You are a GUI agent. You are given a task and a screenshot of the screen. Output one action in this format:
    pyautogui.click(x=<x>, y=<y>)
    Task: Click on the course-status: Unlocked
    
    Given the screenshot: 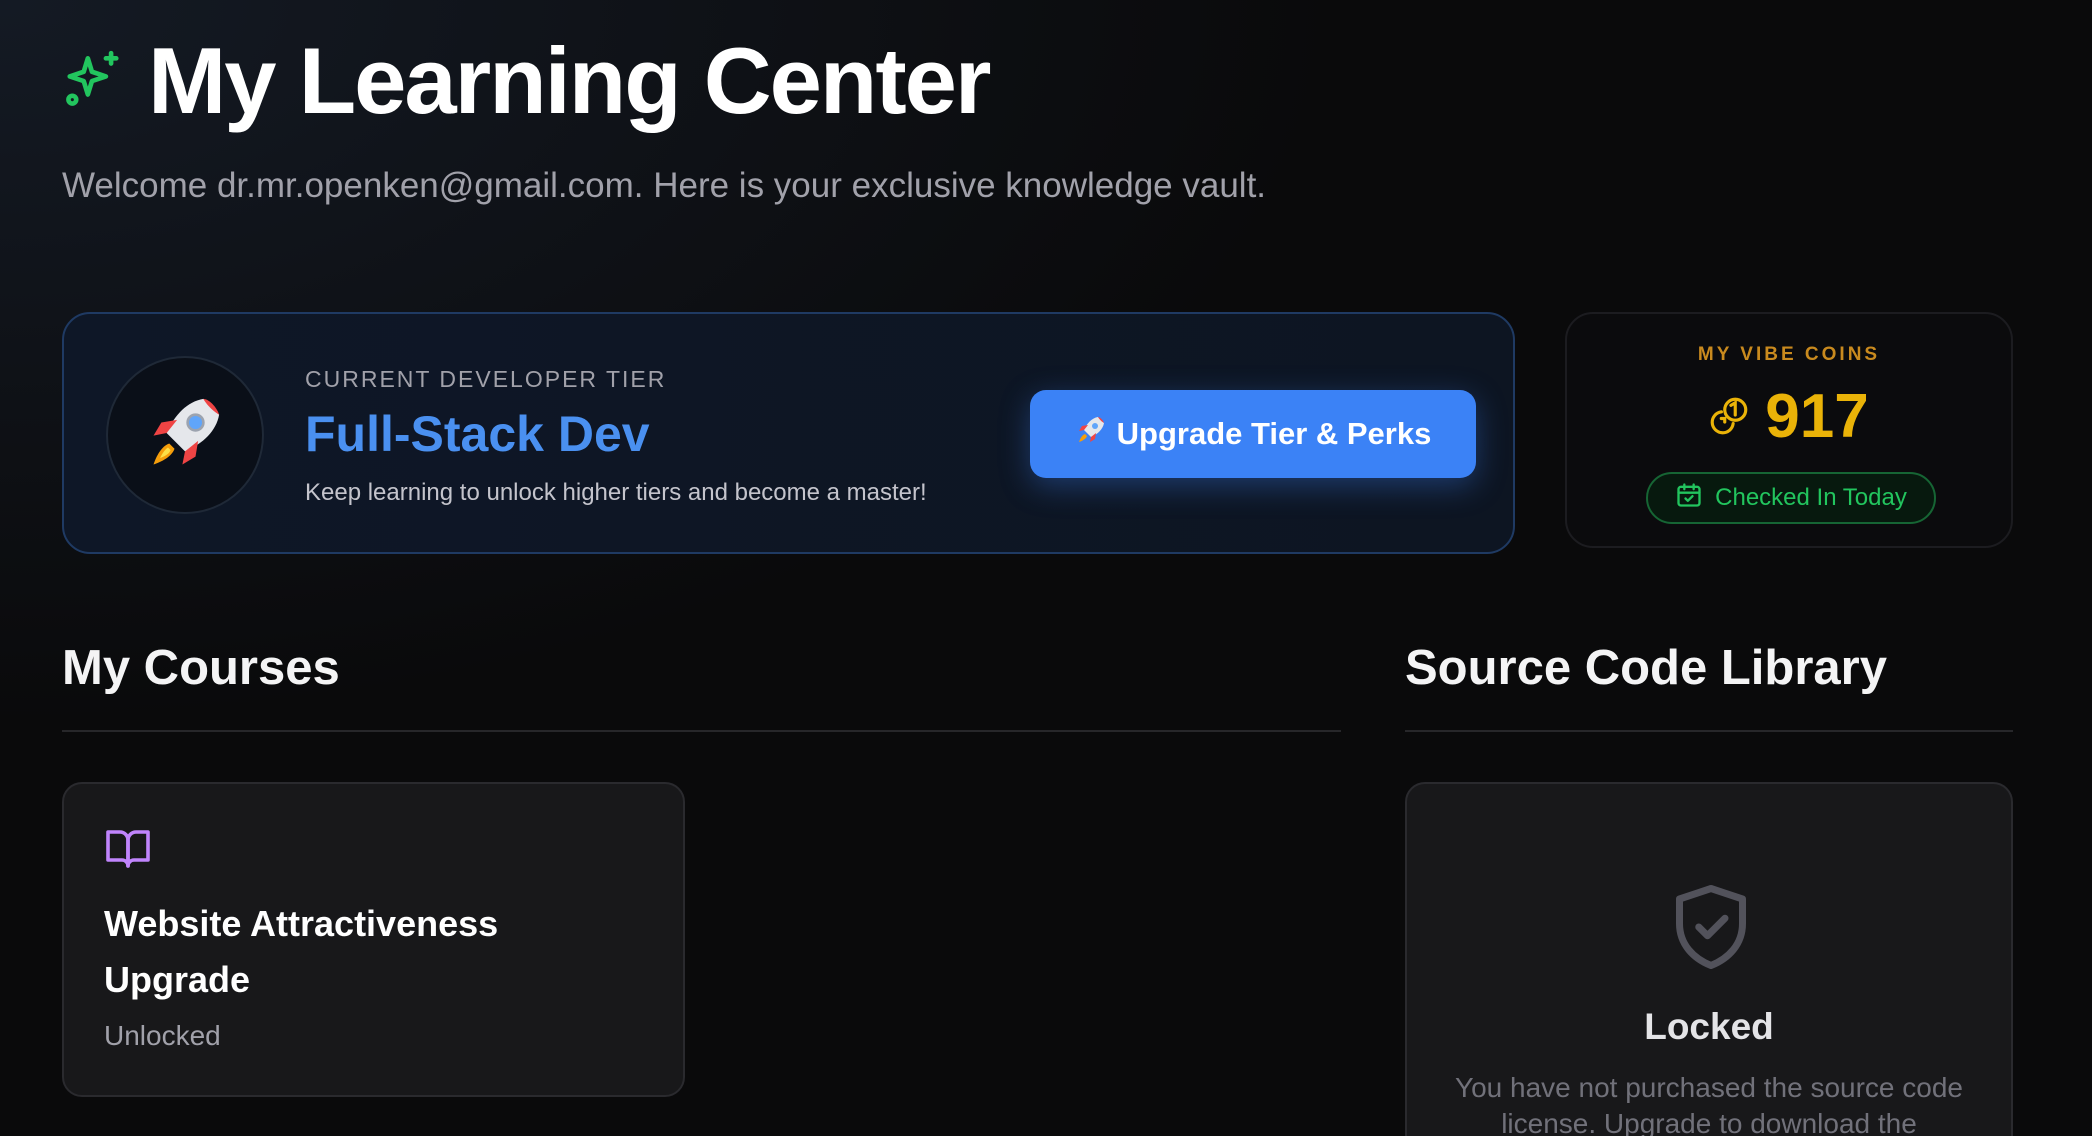 What is the action you would take?
    pyautogui.click(x=162, y=1035)
    